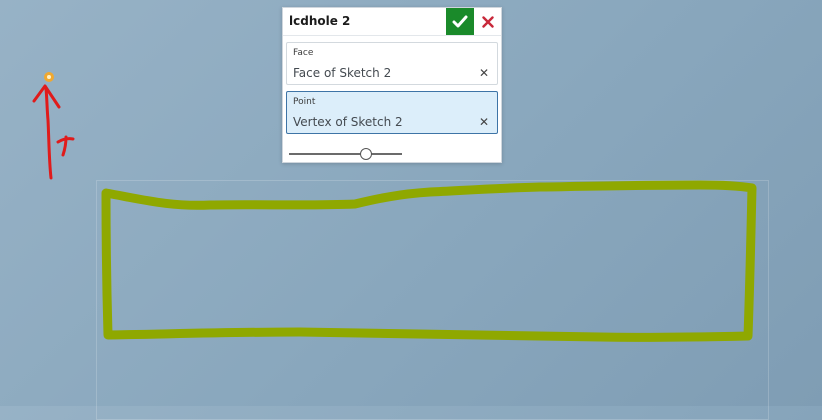 Image resolution: width=822 pixels, height=420 pixels. Describe the element at coordinates (342, 73) in the screenshot. I see `face-field-value: Face of Sketch 2` at that location.